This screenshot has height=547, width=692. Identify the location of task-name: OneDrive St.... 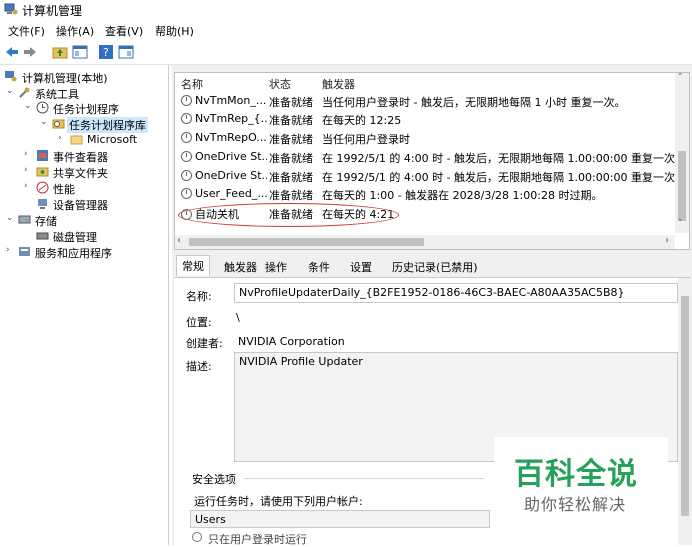
(231, 175).